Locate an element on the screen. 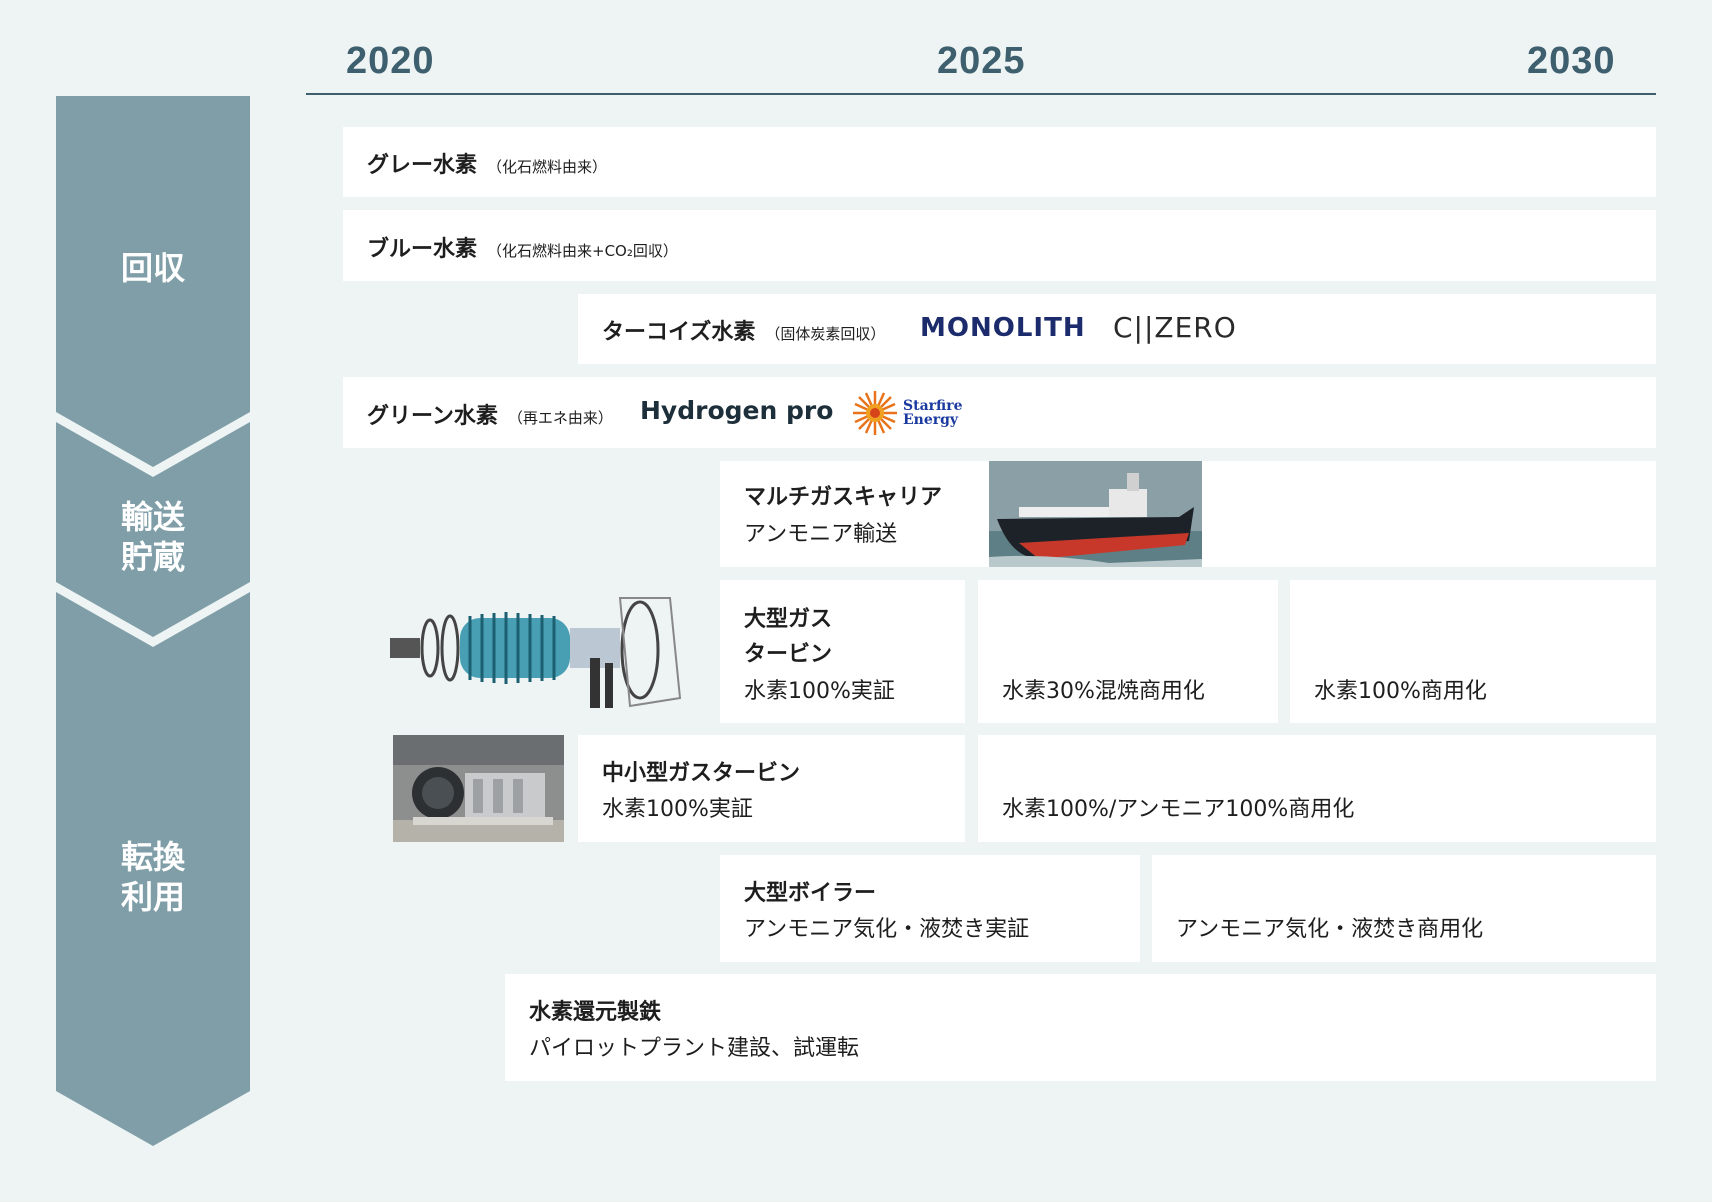 Image resolution: width=1712 pixels, height=1202 pixels. steel-subtitle: パイロットプラント建設、試運転 is located at coordinates (694, 1048).